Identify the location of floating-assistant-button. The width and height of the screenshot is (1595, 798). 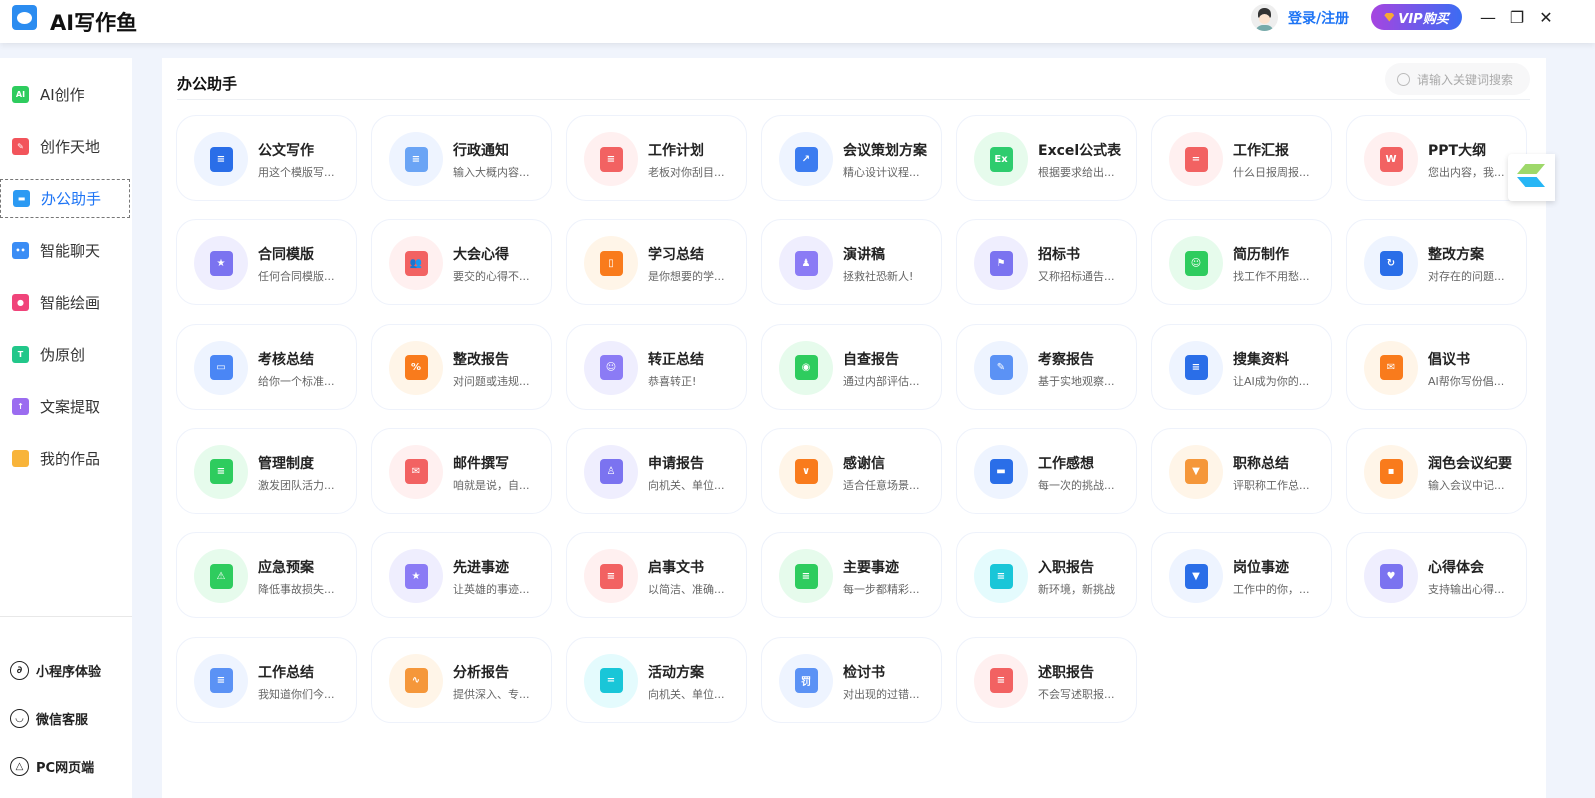
(1531, 177).